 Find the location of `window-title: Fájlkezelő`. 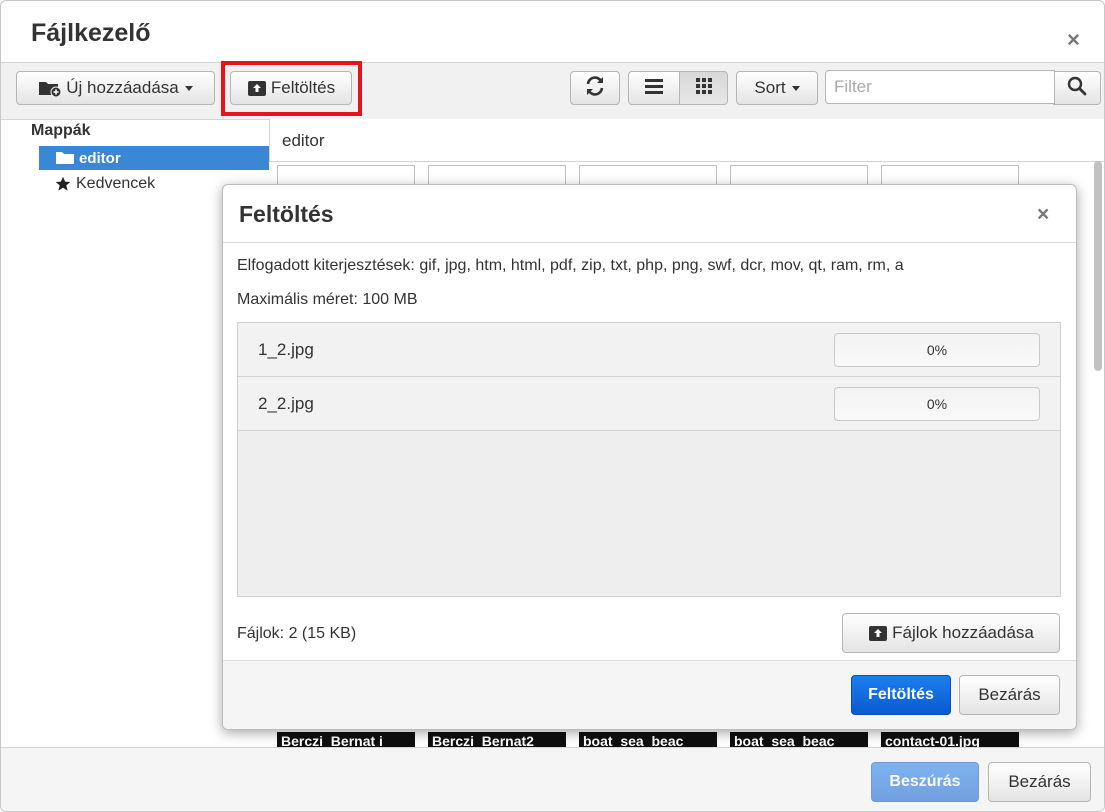

window-title: Fájlkezelő is located at coordinates (91, 33).